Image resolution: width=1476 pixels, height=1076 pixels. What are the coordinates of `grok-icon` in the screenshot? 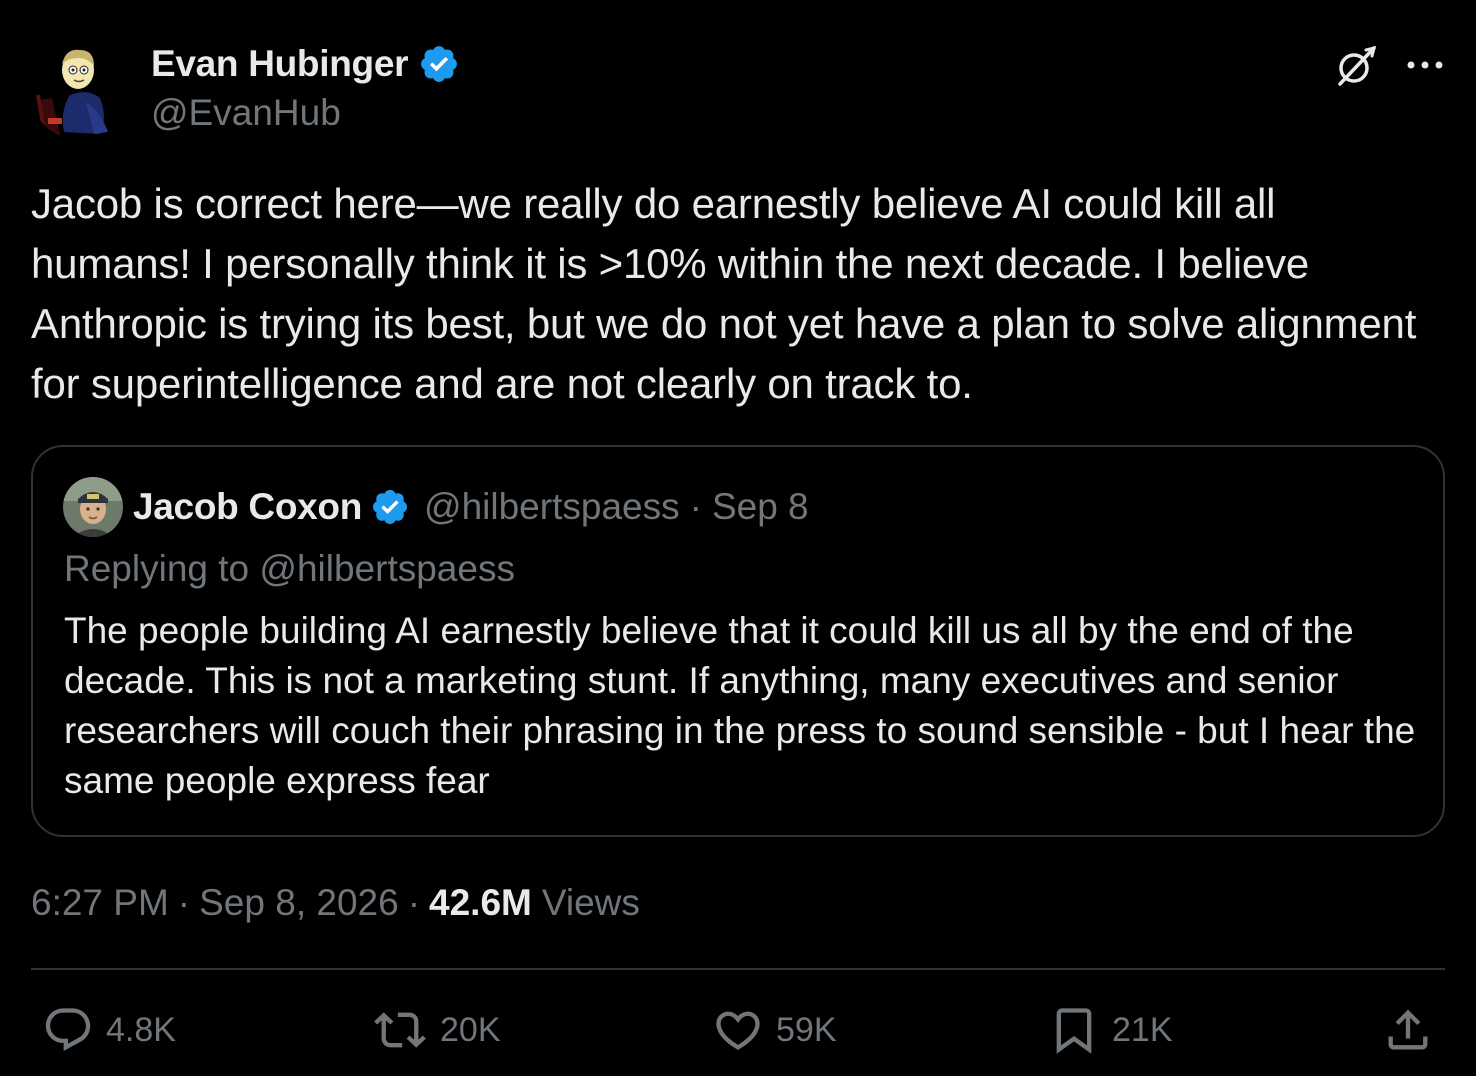 It's located at (1356, 66).